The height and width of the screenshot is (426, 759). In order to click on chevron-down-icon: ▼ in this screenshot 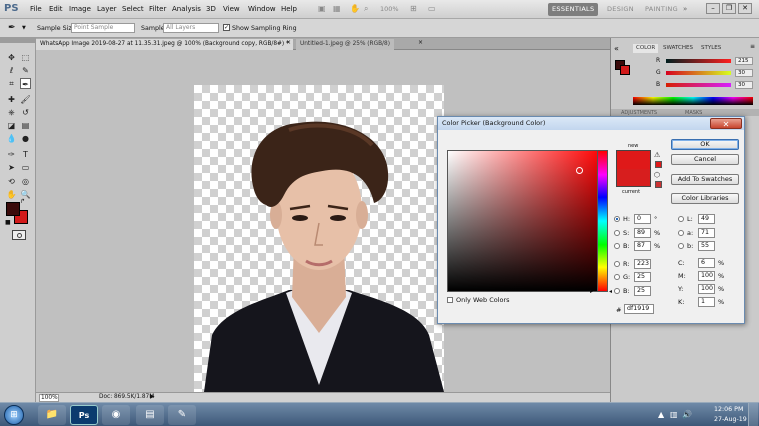, I will do `click(24, 28)`.